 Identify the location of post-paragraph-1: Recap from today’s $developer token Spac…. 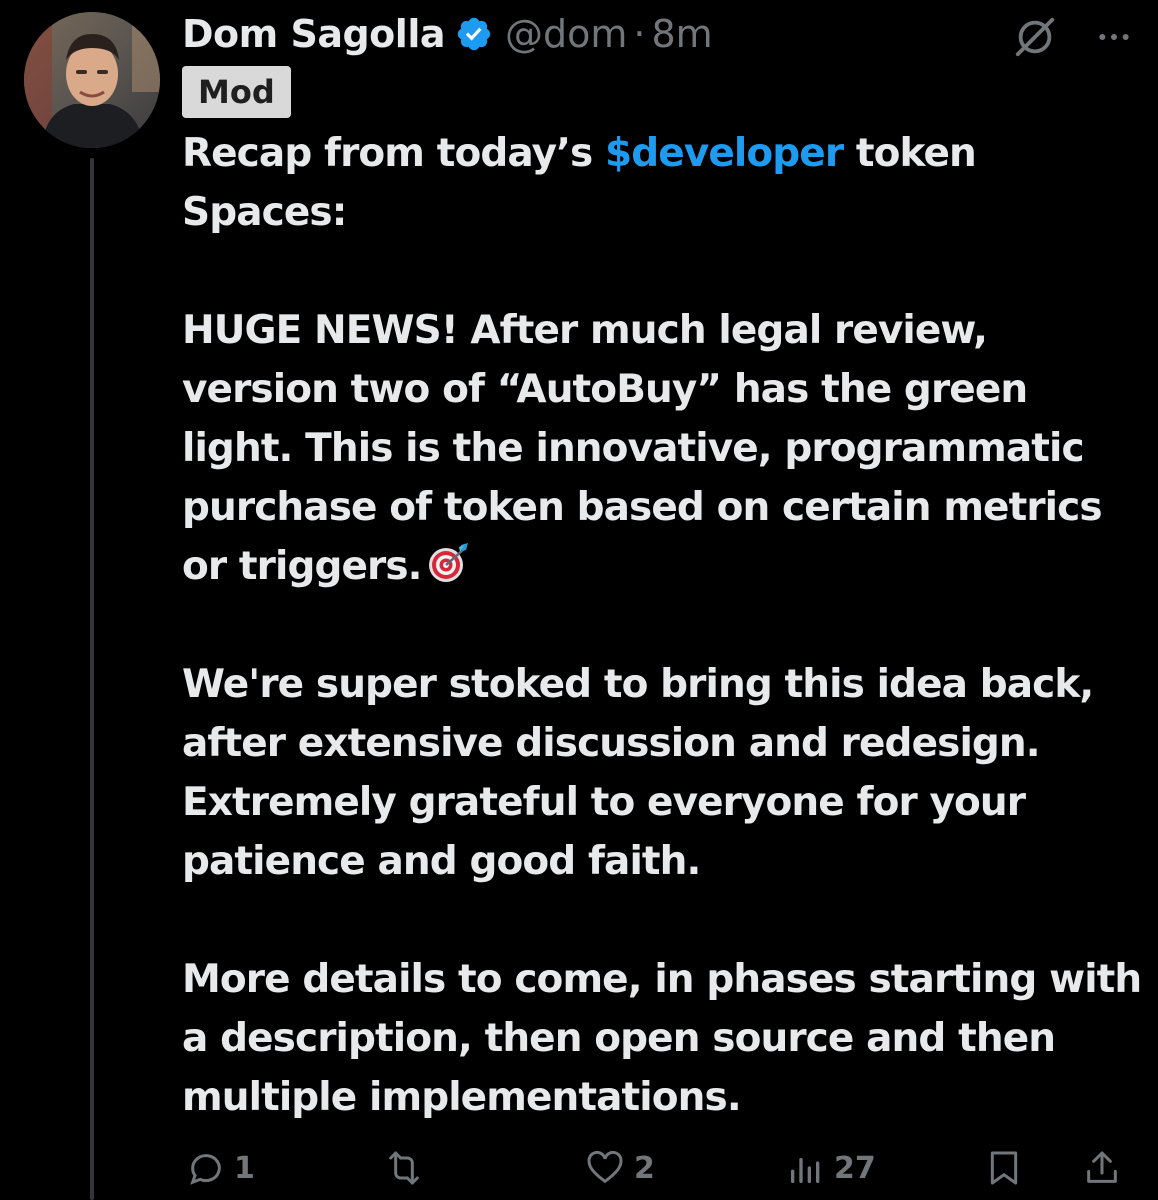
(662, 183).